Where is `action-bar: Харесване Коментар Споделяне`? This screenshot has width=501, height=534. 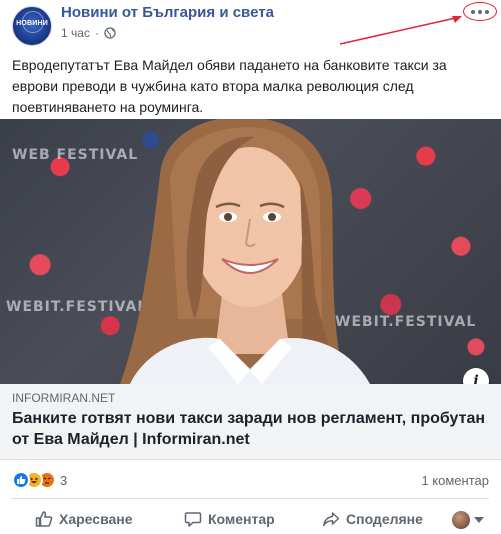 action-bar: Харесване Коментар Споделяне is located at coordinates (250, 519).